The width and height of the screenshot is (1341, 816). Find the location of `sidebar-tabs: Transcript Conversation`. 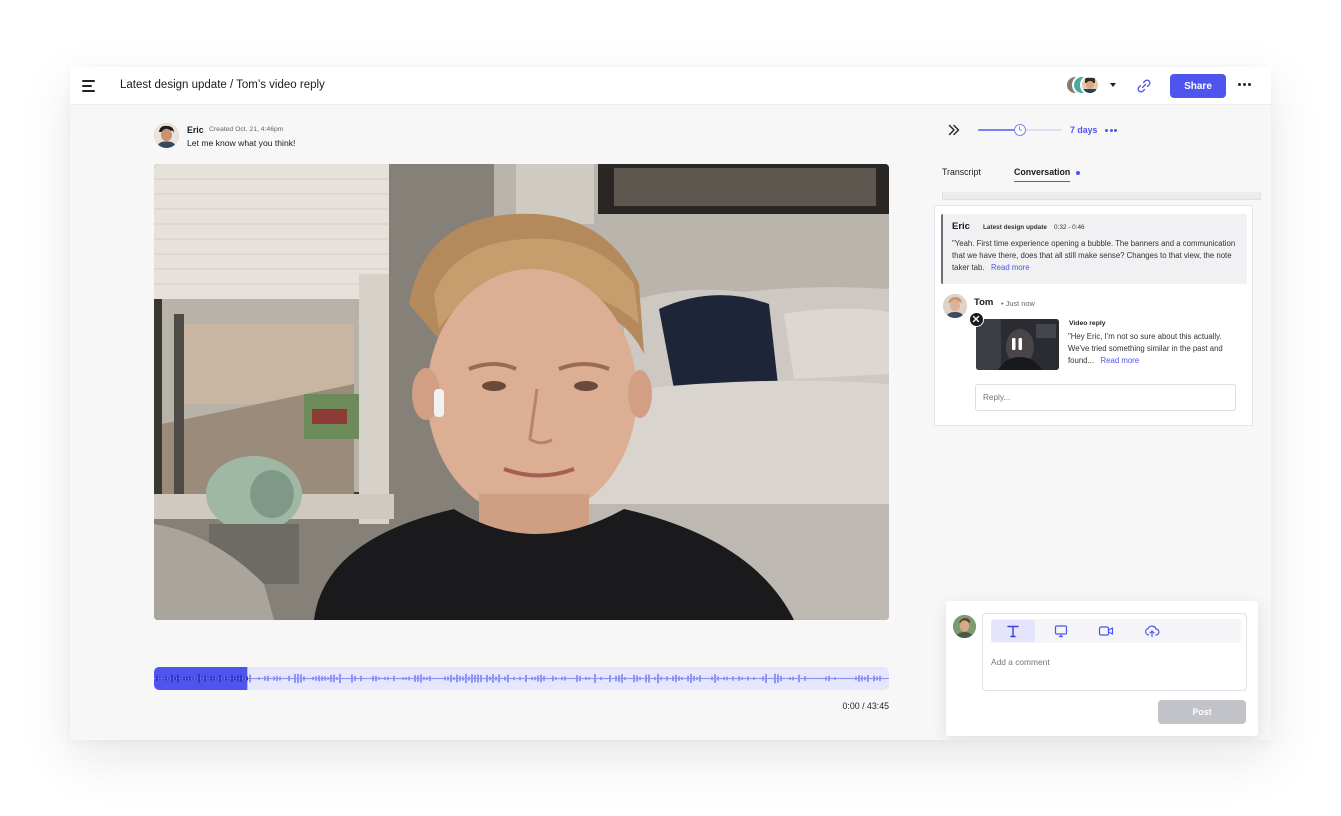

sidebar-tabs: Transcript Conversation is located at coordinates (1067, 177).